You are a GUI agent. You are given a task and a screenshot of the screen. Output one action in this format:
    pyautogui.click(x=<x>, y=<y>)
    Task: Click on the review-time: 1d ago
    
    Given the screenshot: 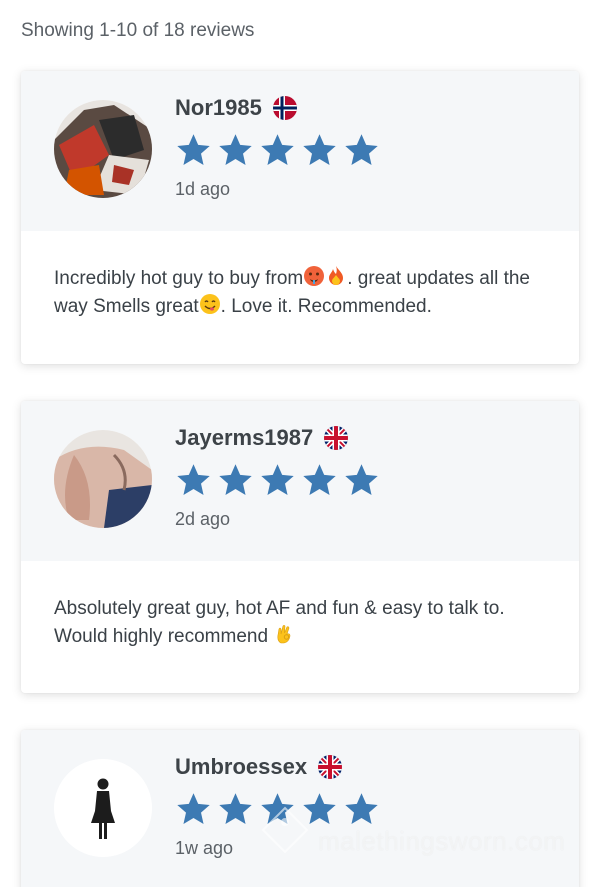 What is the action you would take?
    pyautogui.click(x=203, y=189)
    